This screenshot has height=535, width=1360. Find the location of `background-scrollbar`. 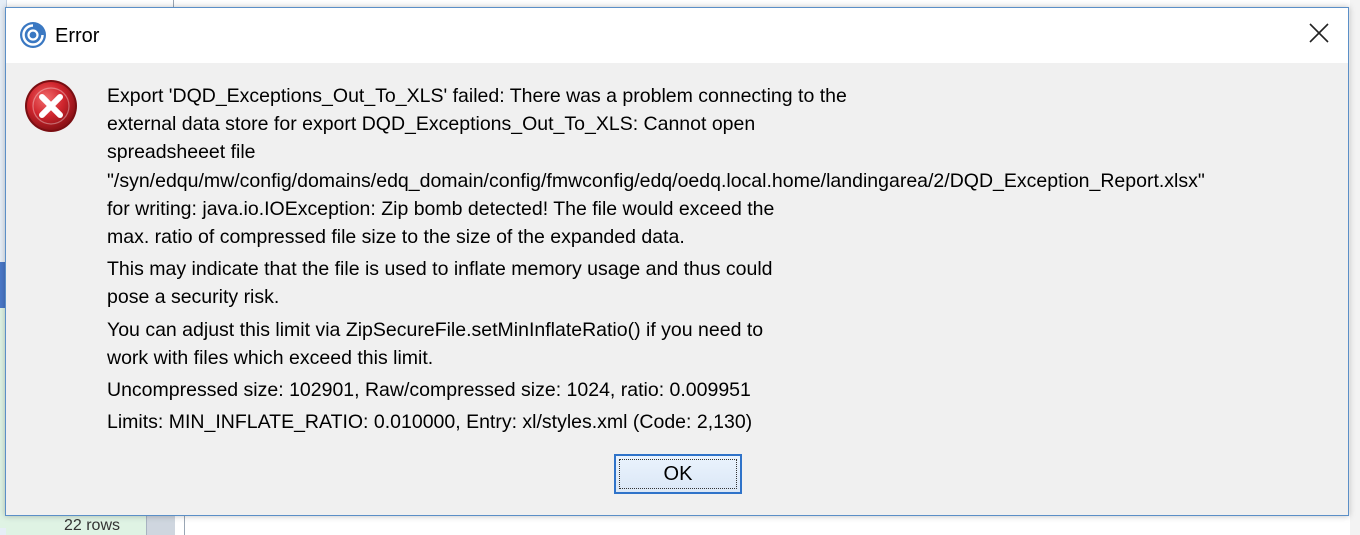

background-scrollbar is located at coordinates (160, 525).